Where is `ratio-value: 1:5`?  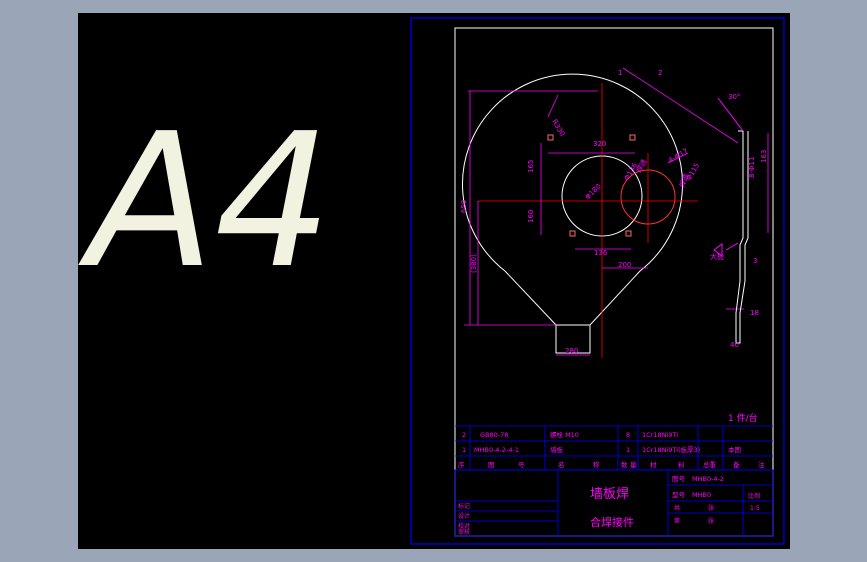
ratio-value: 1:5 is located at coordinates (755, 508).